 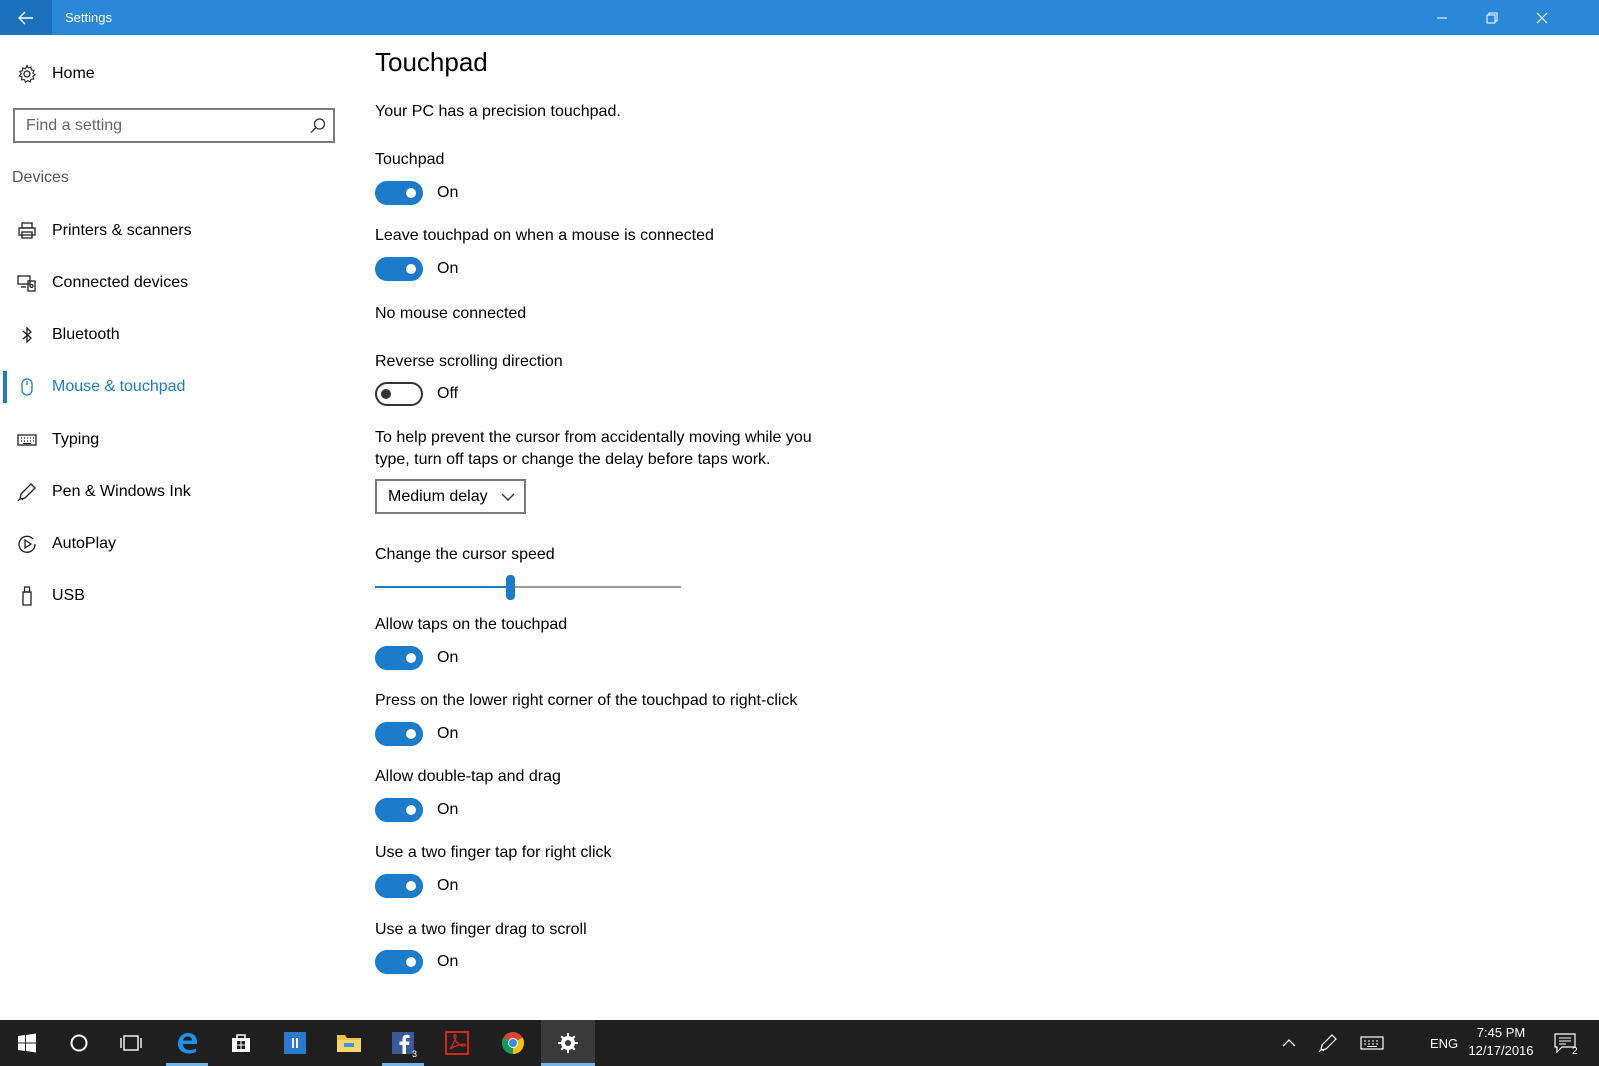 I want to click on acrobat-icon, so click(x=457, y=1043).